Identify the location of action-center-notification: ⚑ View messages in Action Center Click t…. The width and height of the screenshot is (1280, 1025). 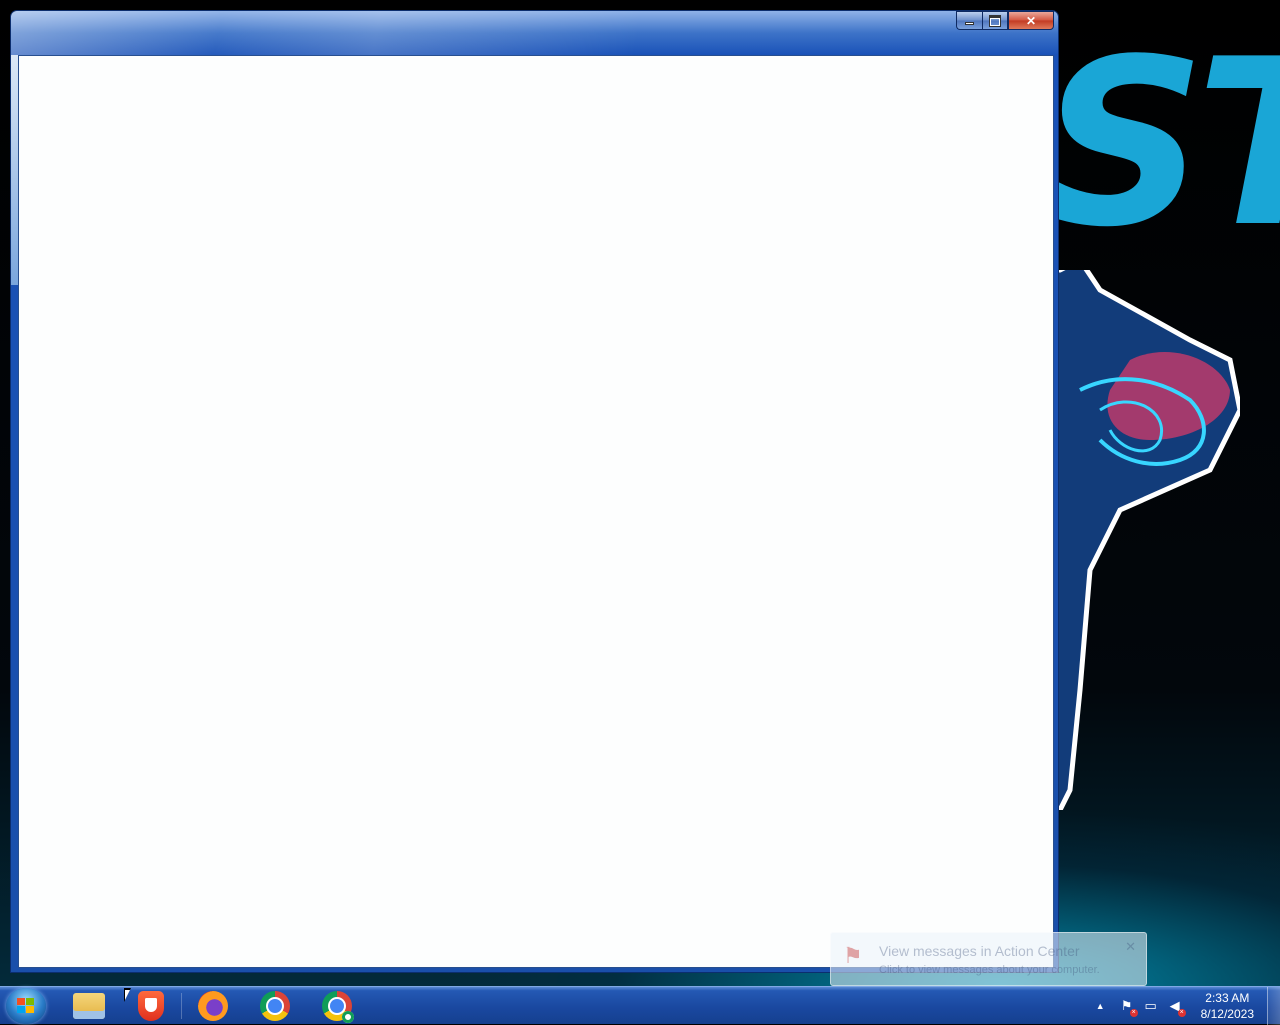
(988, 959).